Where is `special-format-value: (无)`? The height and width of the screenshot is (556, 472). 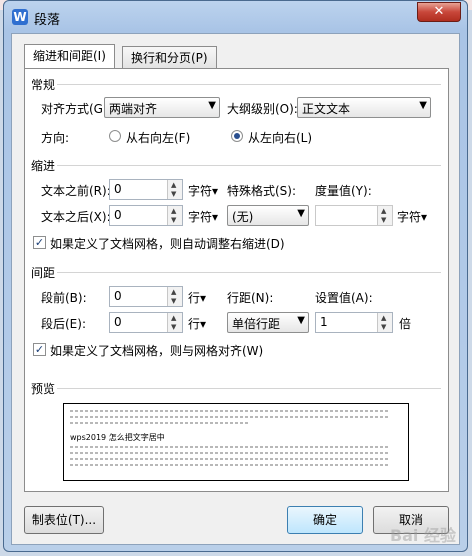 special-format-value: (无) is located at coordinates (243, 217).